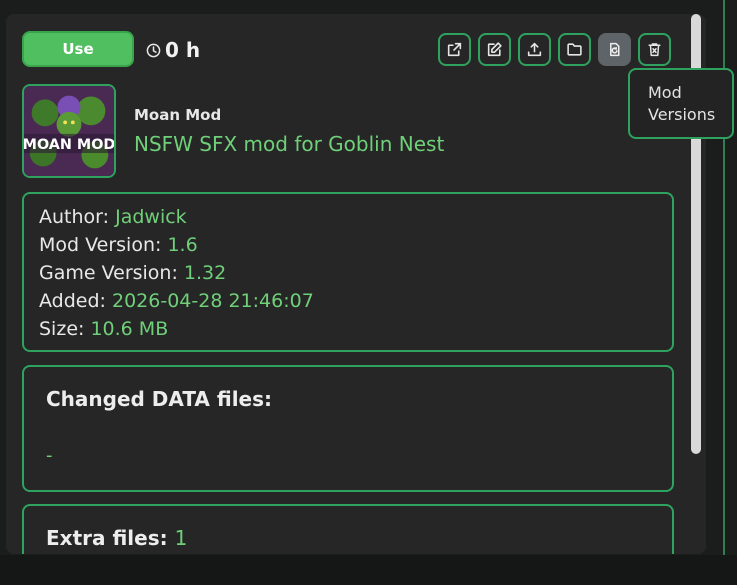  I want to click on game-version-label: Game Version:, so click(108, 273).